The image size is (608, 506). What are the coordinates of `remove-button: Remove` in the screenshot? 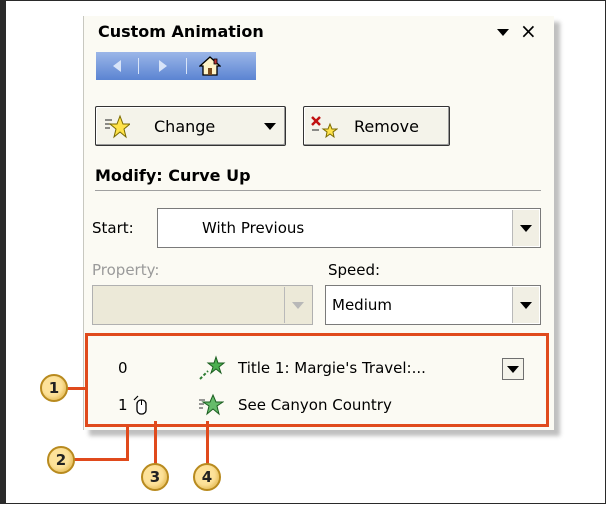 It's located at (376, 126).